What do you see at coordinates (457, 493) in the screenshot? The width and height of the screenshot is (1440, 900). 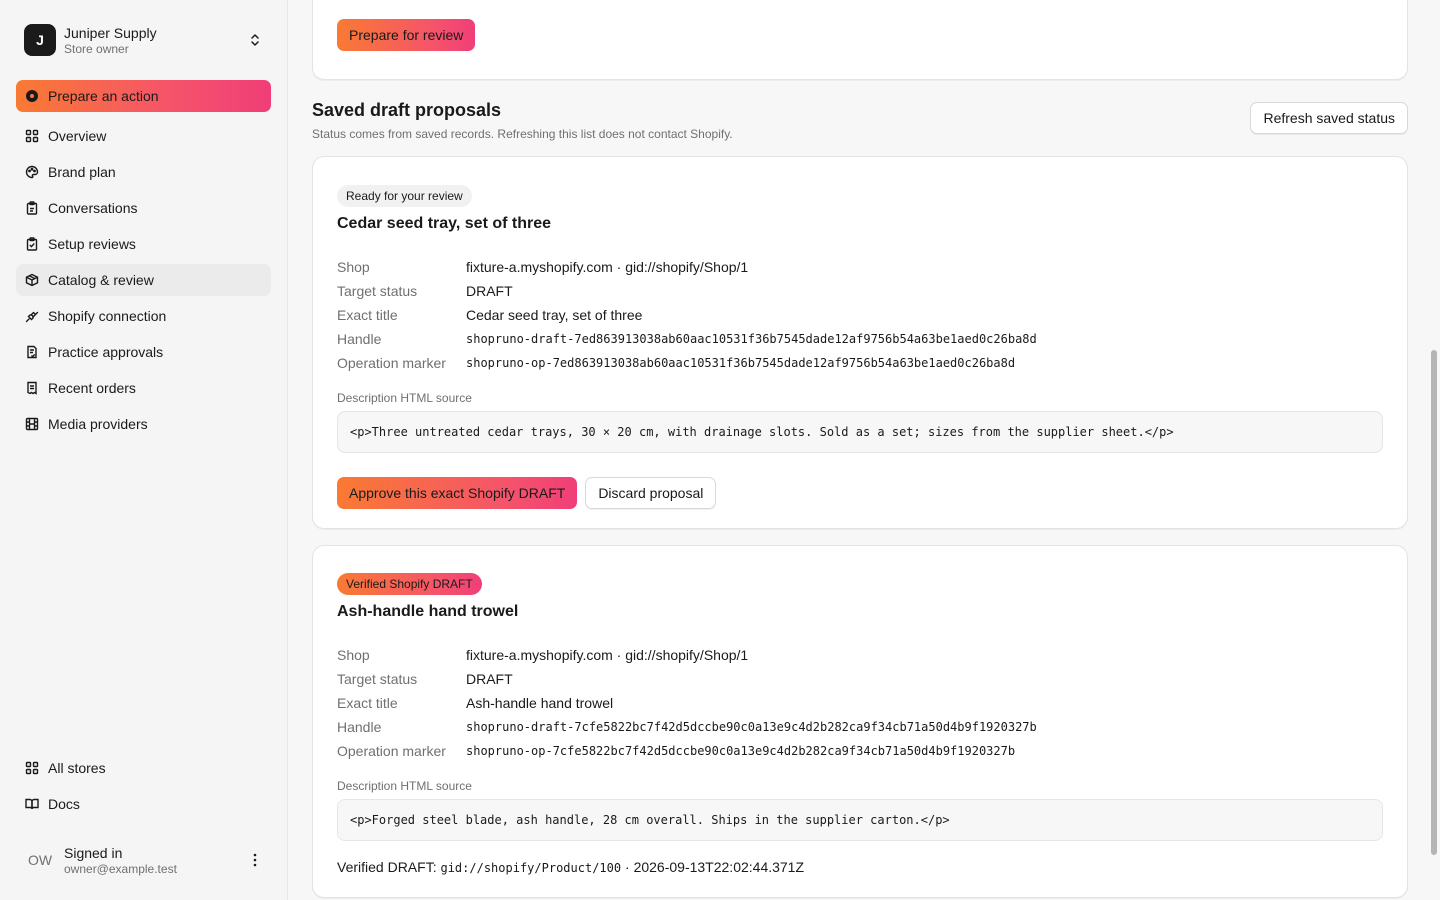 I see `approve-draft-button: Approve this exact Shopify DRAFT` at bounding box center [457, 493].